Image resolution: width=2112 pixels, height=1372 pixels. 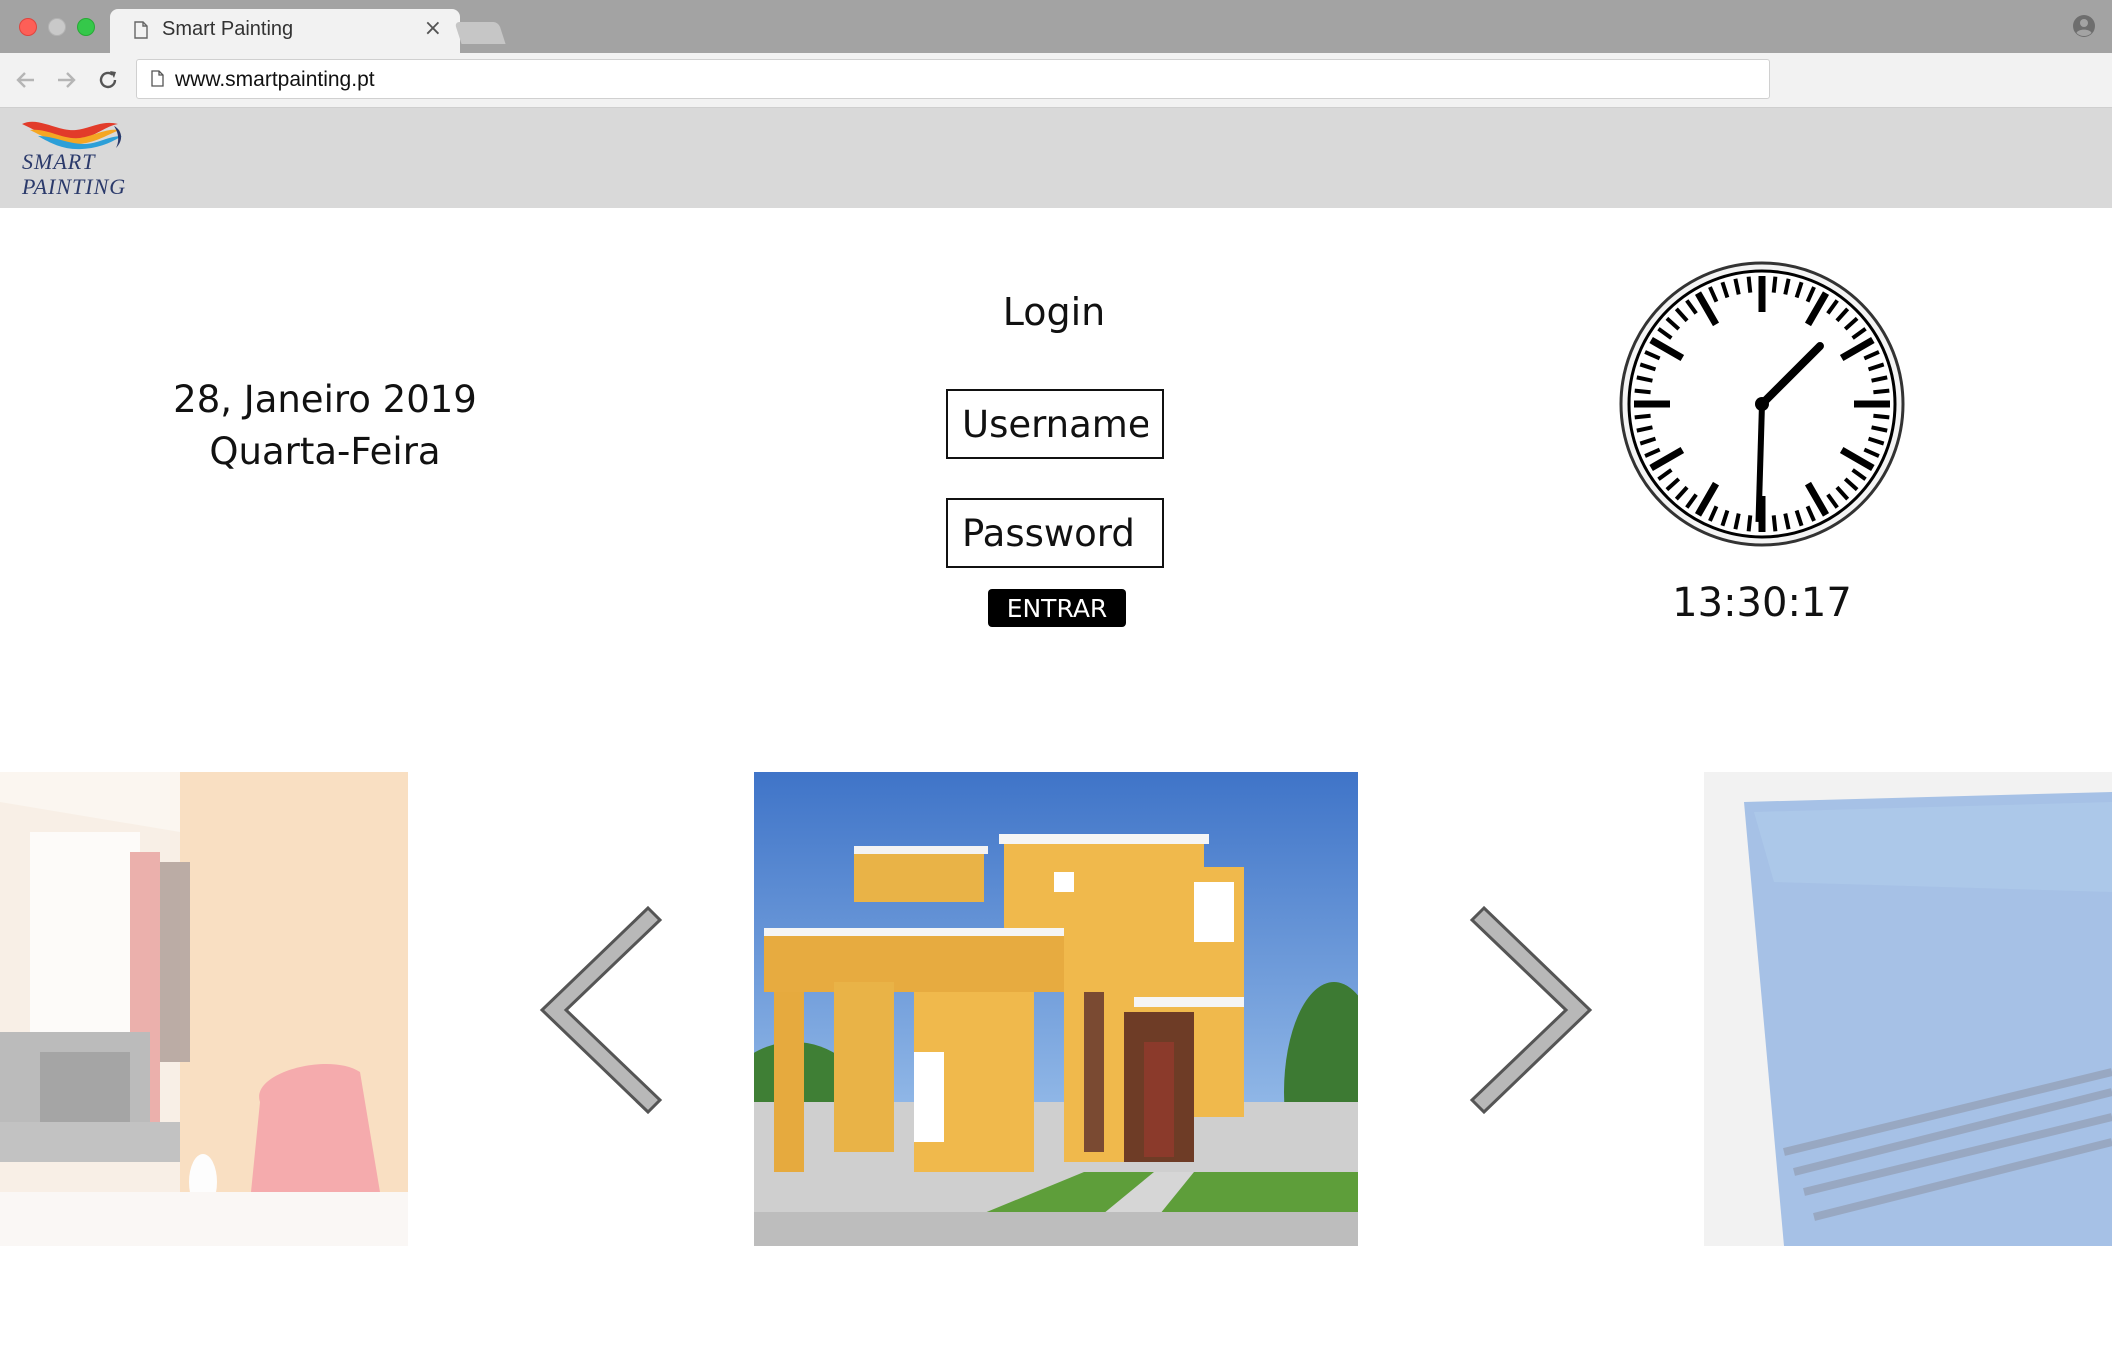 What do you see at coordinates (26, 80) in the screenshot?
I see `back-arrow-icon` at bounding box center [26, 80].